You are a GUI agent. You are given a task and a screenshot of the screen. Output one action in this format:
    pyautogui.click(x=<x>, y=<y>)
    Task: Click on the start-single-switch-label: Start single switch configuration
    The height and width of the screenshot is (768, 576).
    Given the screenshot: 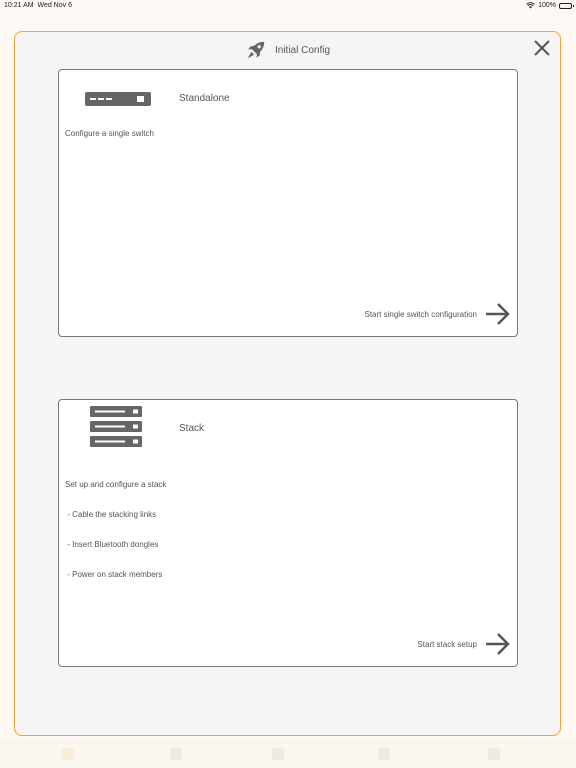 What is the action you would take?
    pyautogui.click(x=421, y=314)
    